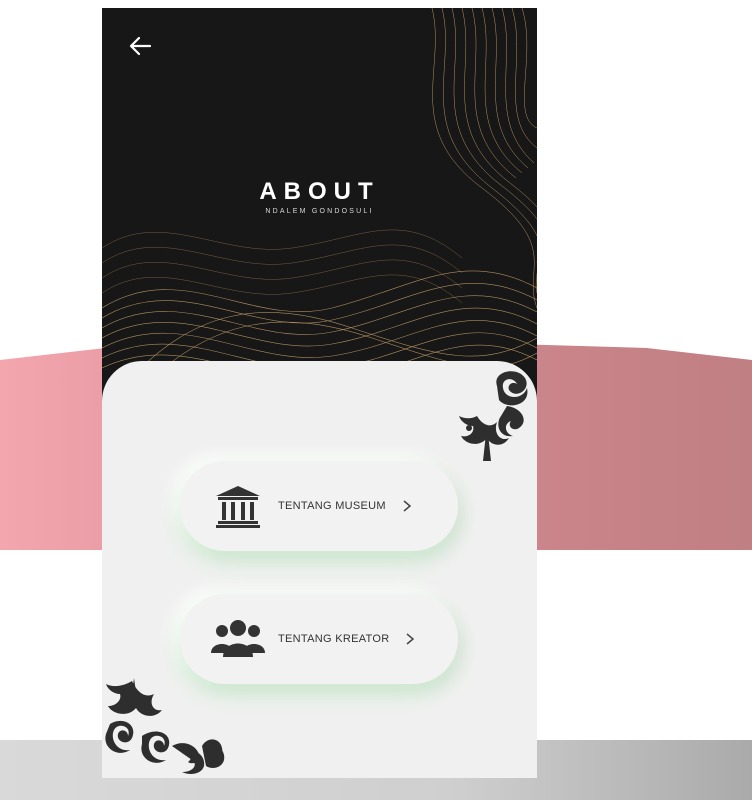  I want to click on page-subtitle: NDALEM GONDOSULI, so click(319, 211).